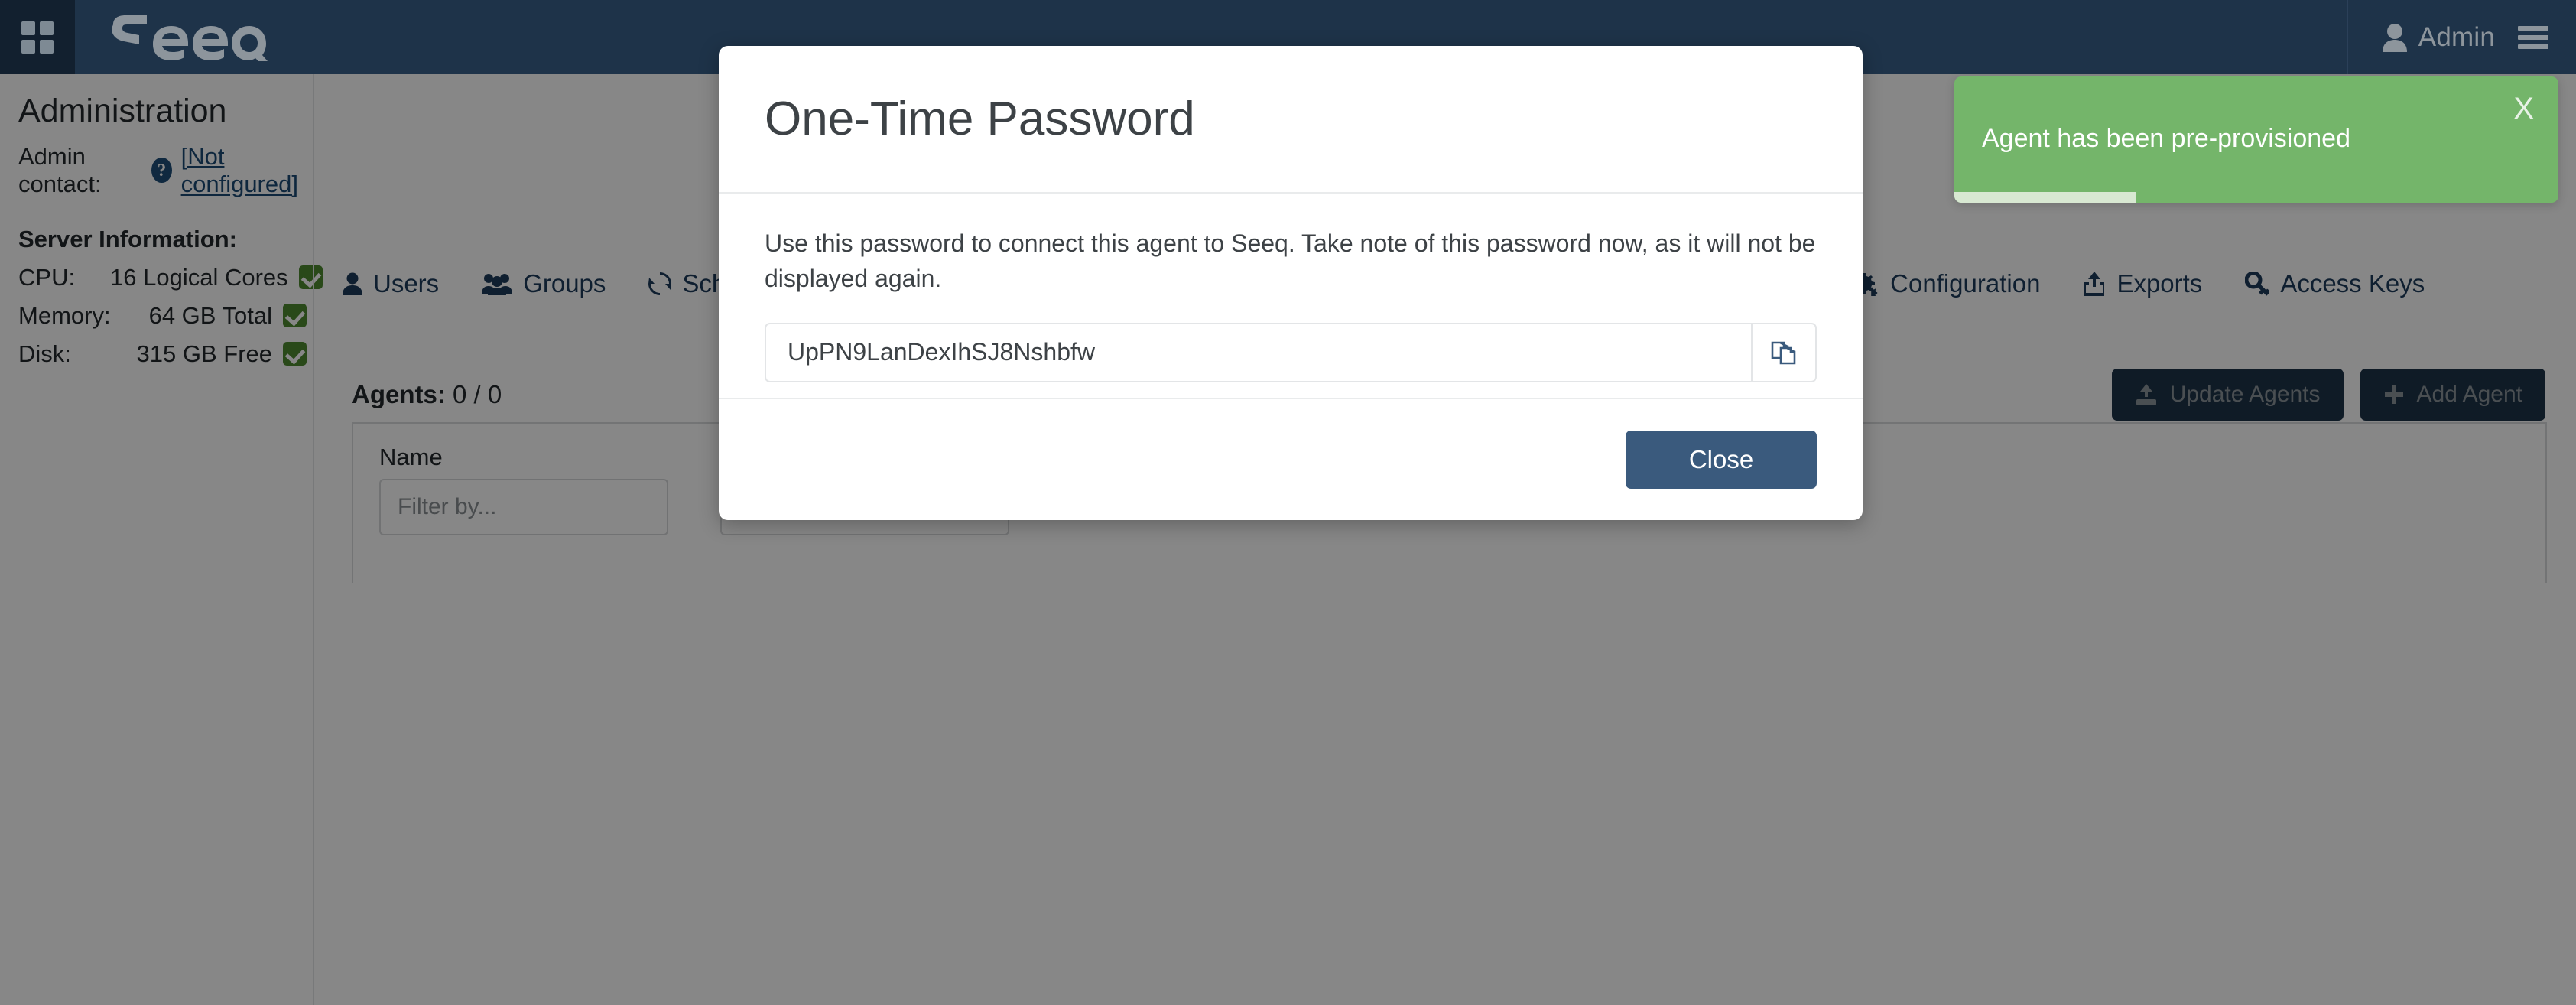  I want to click on toast-notification: Agent has been pre-provisioned X, so click(2256, 139).